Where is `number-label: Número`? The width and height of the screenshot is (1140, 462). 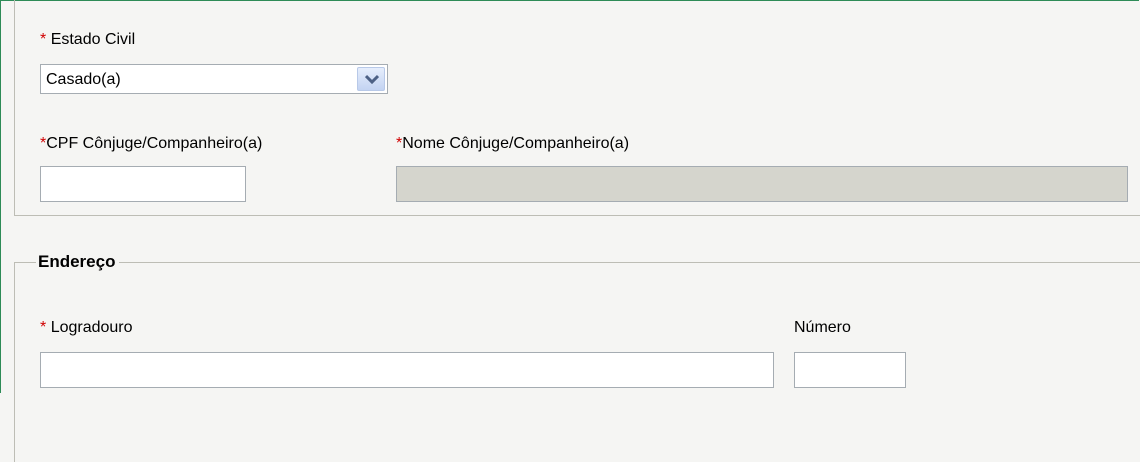
number-label: Número is located at coordinates (822, 327).